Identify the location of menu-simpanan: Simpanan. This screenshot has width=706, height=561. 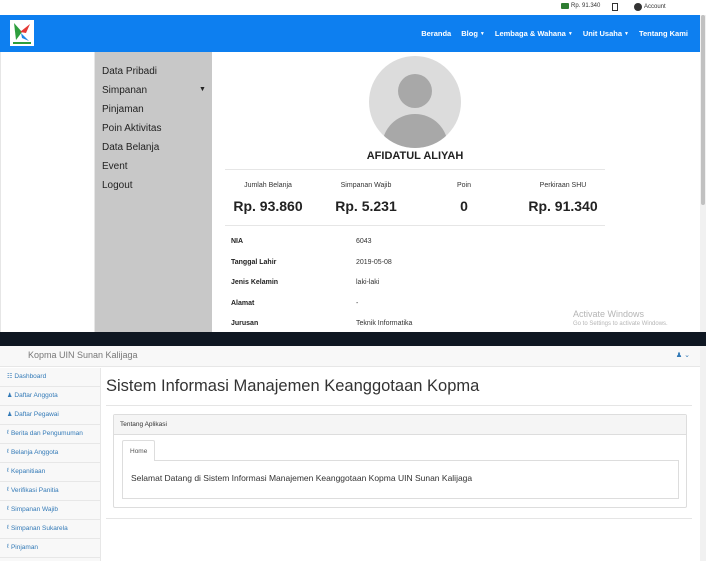
(124, 90).